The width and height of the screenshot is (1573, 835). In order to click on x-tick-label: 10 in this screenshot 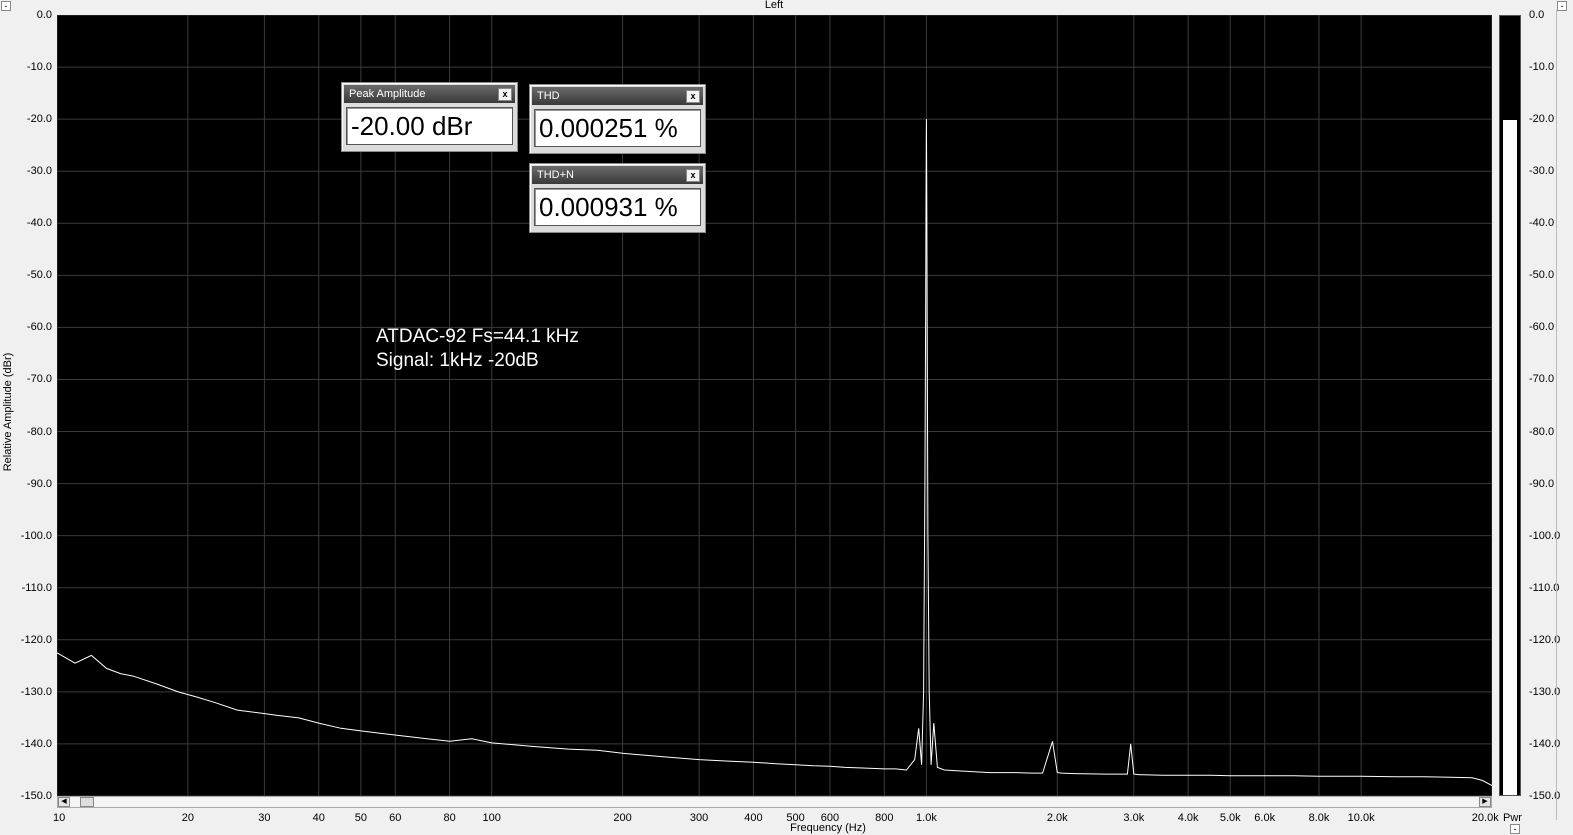, I will do `click(59, 818)`.